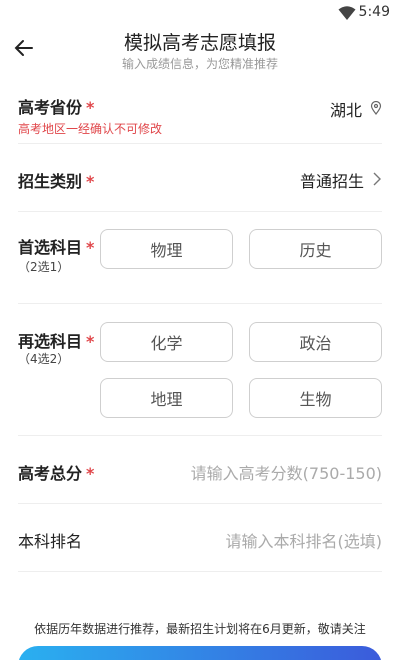 This screenshot has width=400, height=660. What do you see at coordinates (200, 178) in the screenshot?
I see `category-row: 招生类别 * 普通招生` at bounding box center [200, 178].